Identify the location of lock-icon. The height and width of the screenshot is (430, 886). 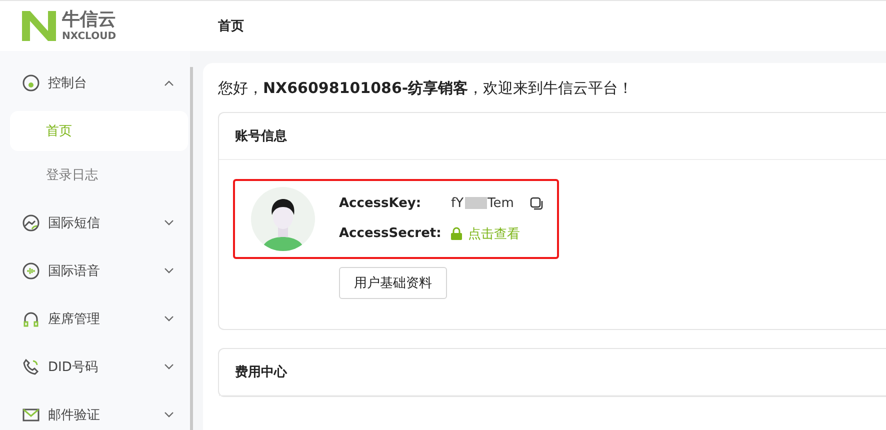
(456, 233).